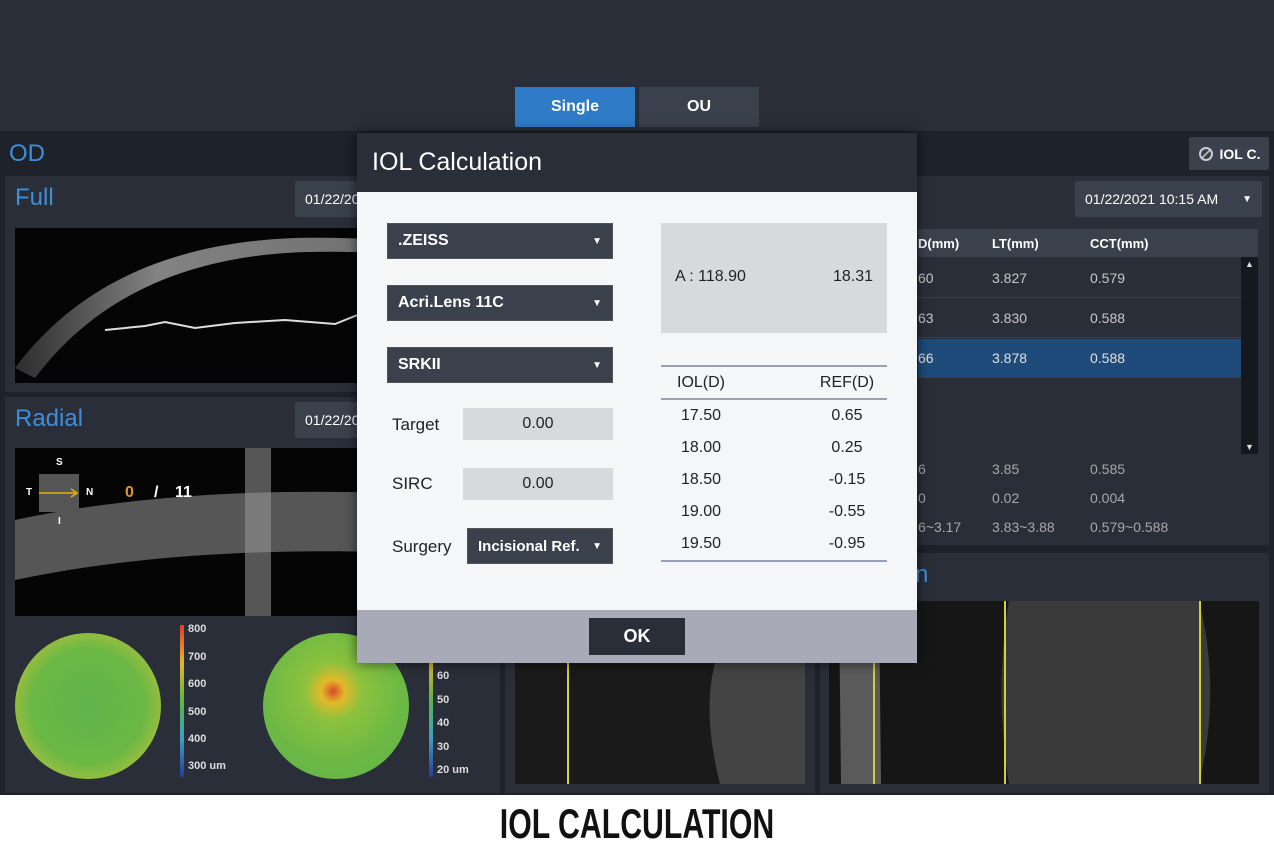  Describe the element at coordinates (1240, 153) in the screenshot. I see `iol-calc-button-label: IOL C.` at that location.